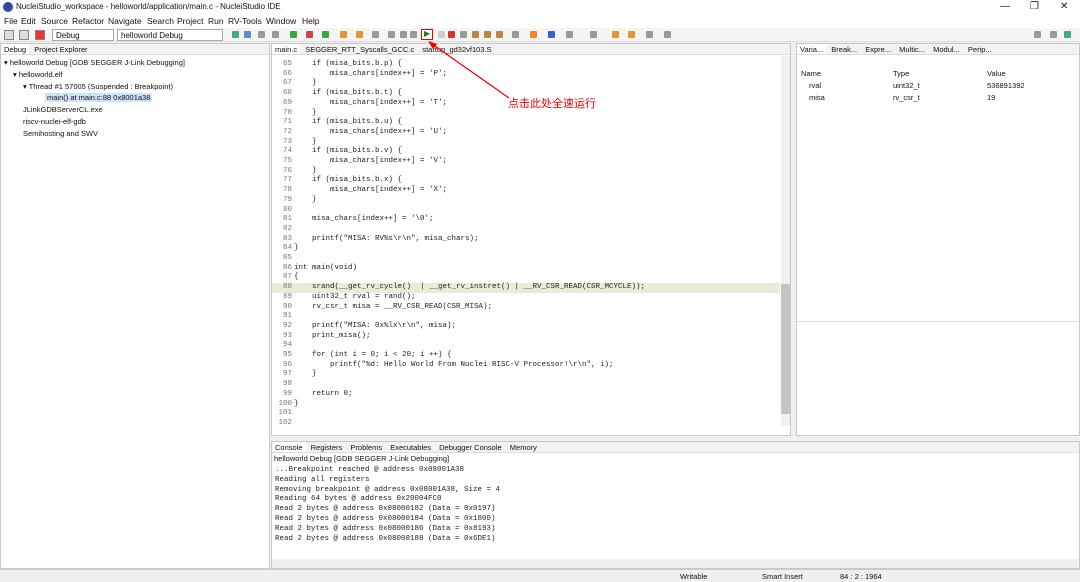  What do you see at coordinates (526, 356) in the screenshot?
I see `code-line: 95 for (int i = 0; i < 20; i ++) {` at bounding box center [526, 356].